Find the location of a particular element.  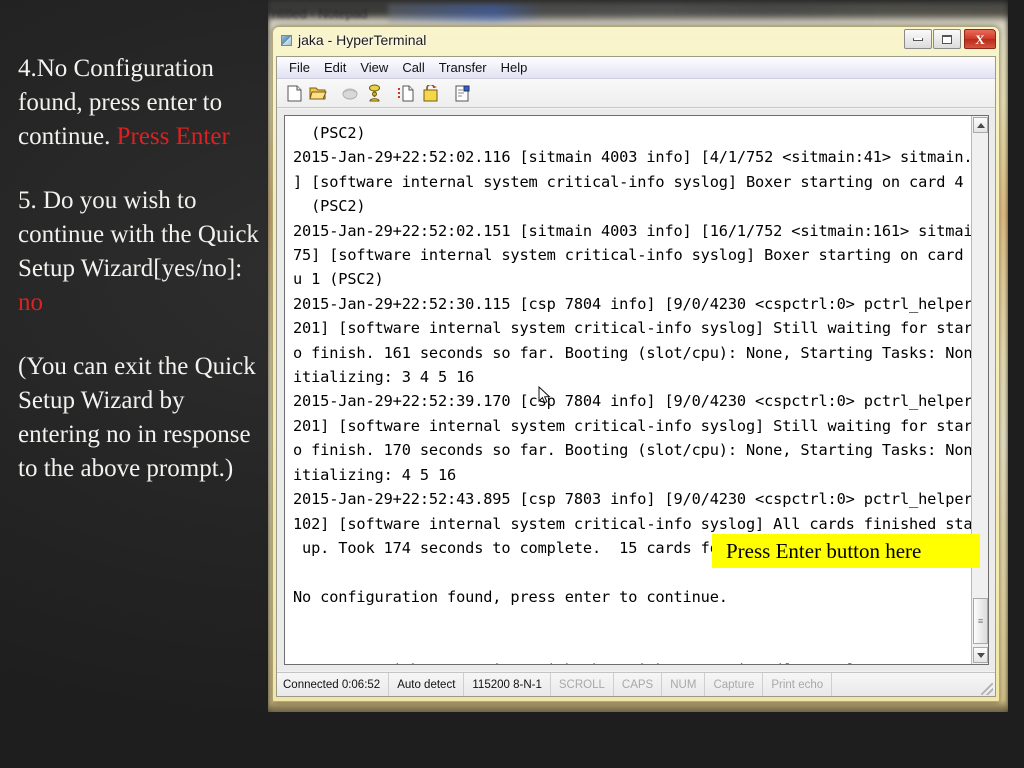

backdrop-window-strip is located at coordinates (698, 13).